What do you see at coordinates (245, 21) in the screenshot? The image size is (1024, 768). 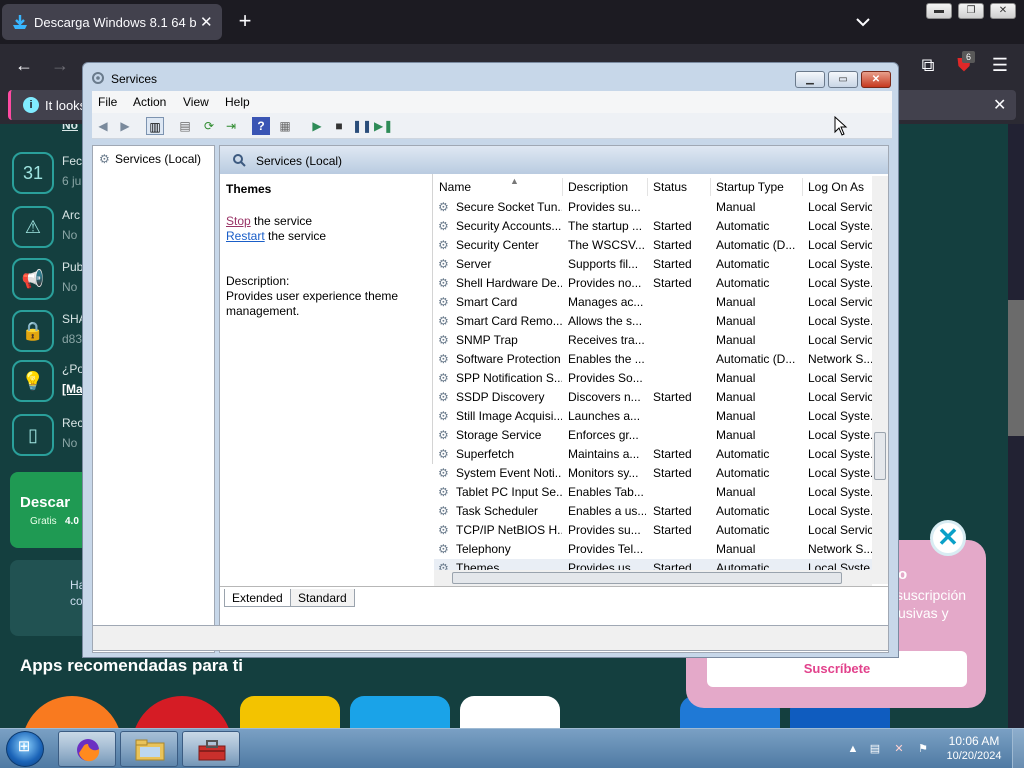 I see `new-tab-button: +` at bounding box center [245, 21].